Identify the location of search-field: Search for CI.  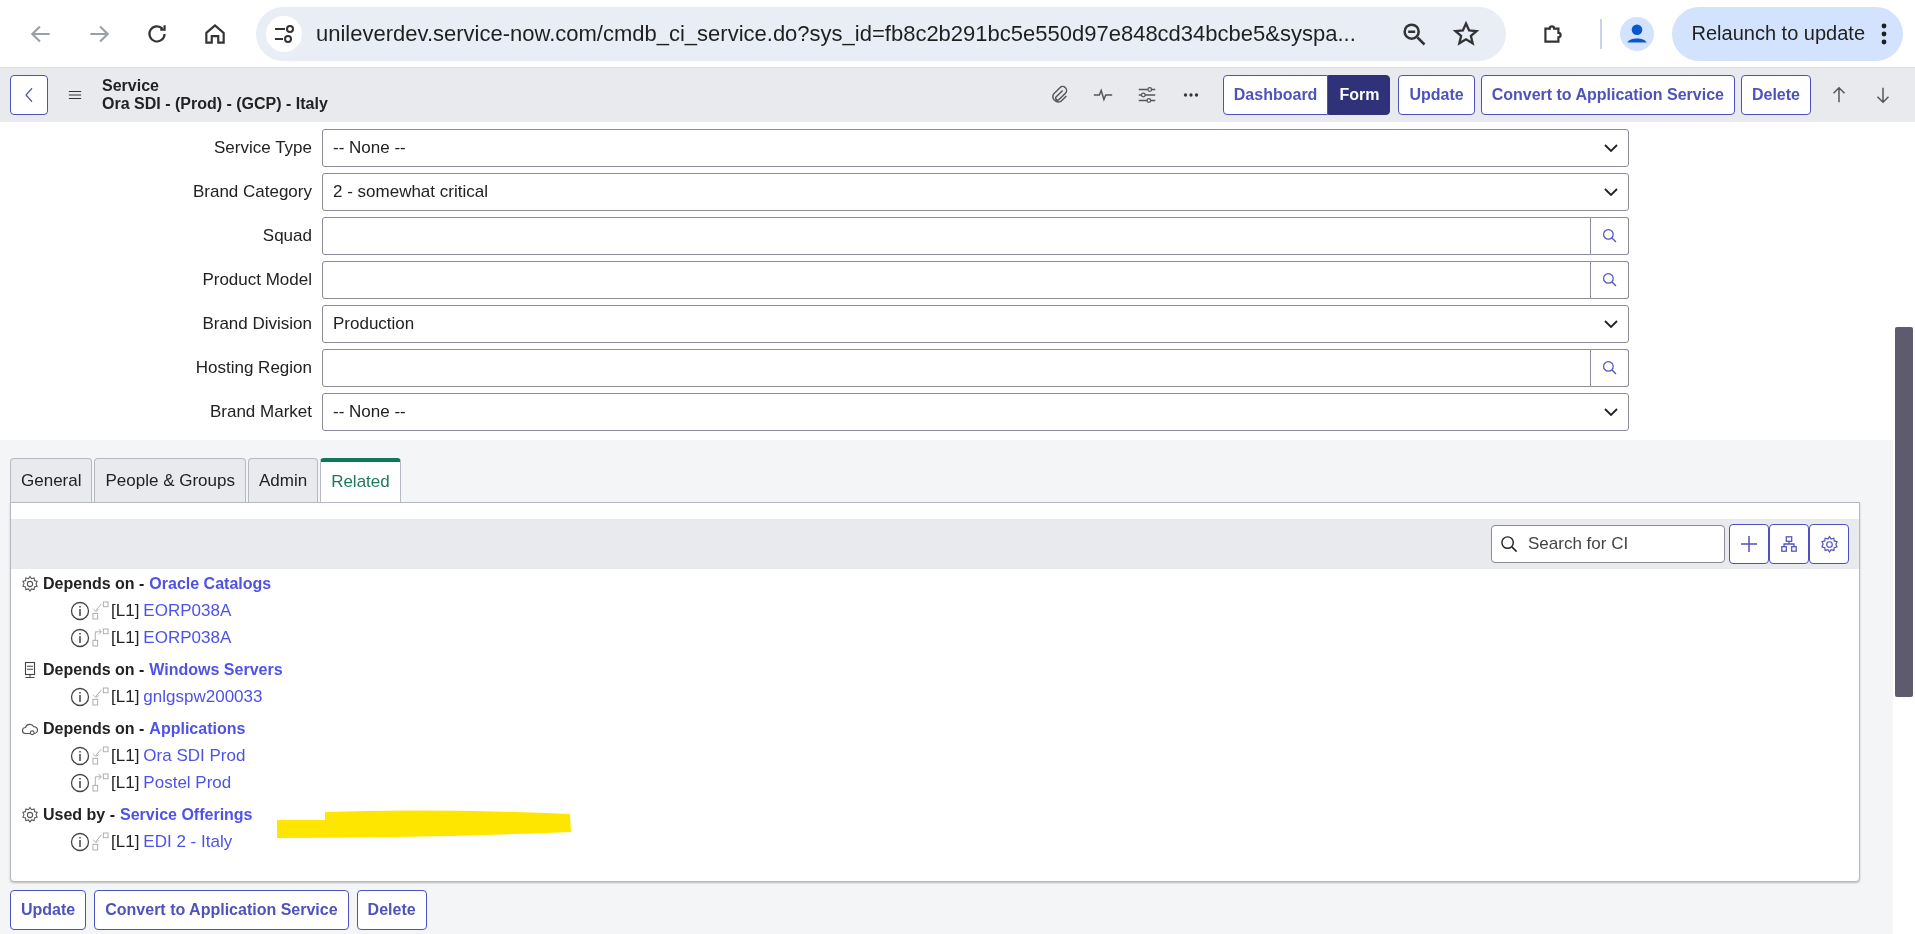
(1608, 544).